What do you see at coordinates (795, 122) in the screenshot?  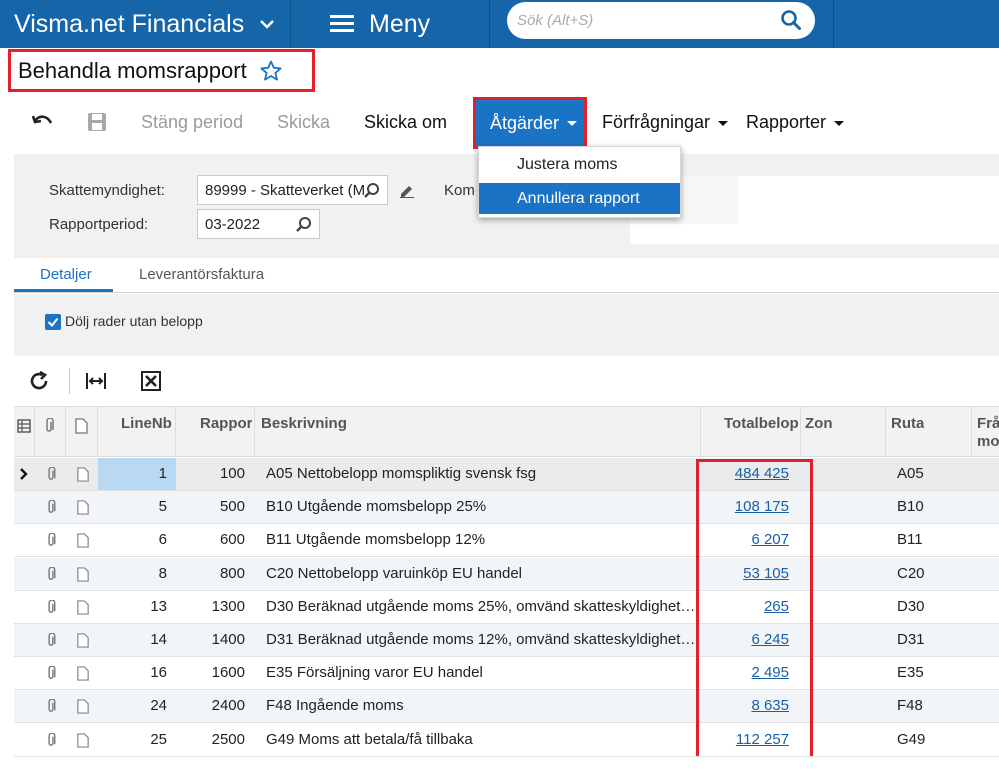 I see `reports-menu-button: Rapporter` at bounding box center [795, 122].